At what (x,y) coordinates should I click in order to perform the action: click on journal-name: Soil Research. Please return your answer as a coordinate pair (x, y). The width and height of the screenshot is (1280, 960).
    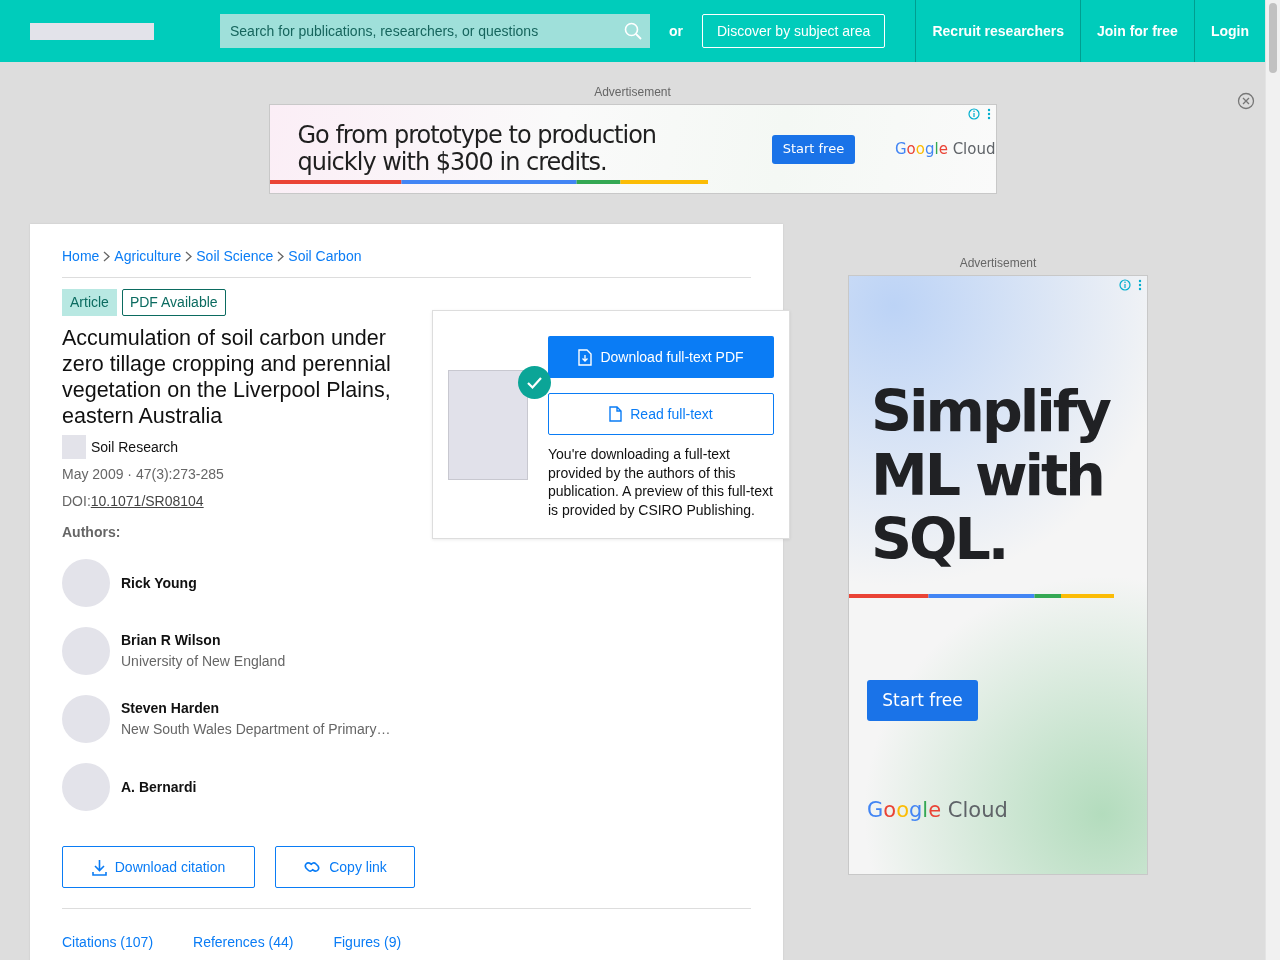
    Looking at the image, I should click on (135, 447).